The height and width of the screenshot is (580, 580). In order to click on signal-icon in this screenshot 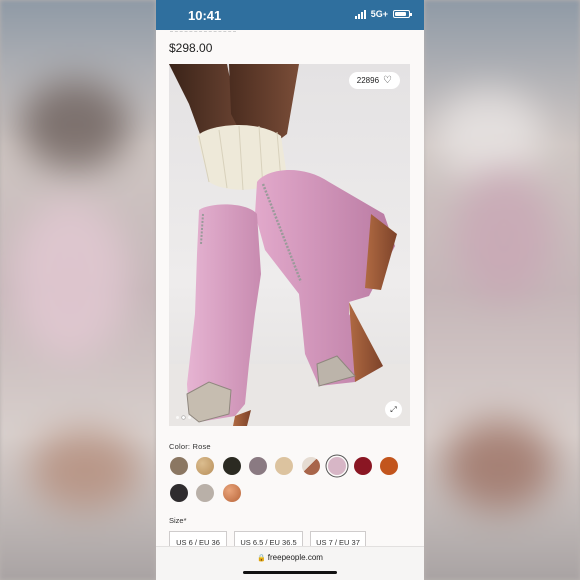, I will do `click(360, 14)`.